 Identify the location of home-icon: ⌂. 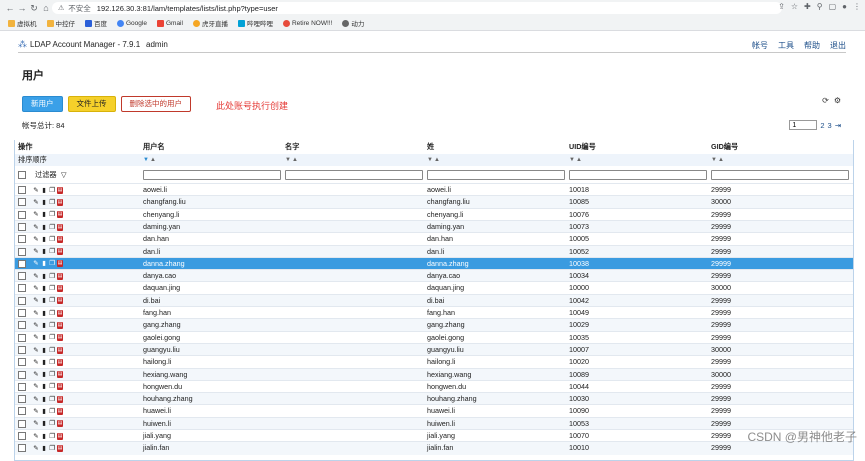
(46, 8).